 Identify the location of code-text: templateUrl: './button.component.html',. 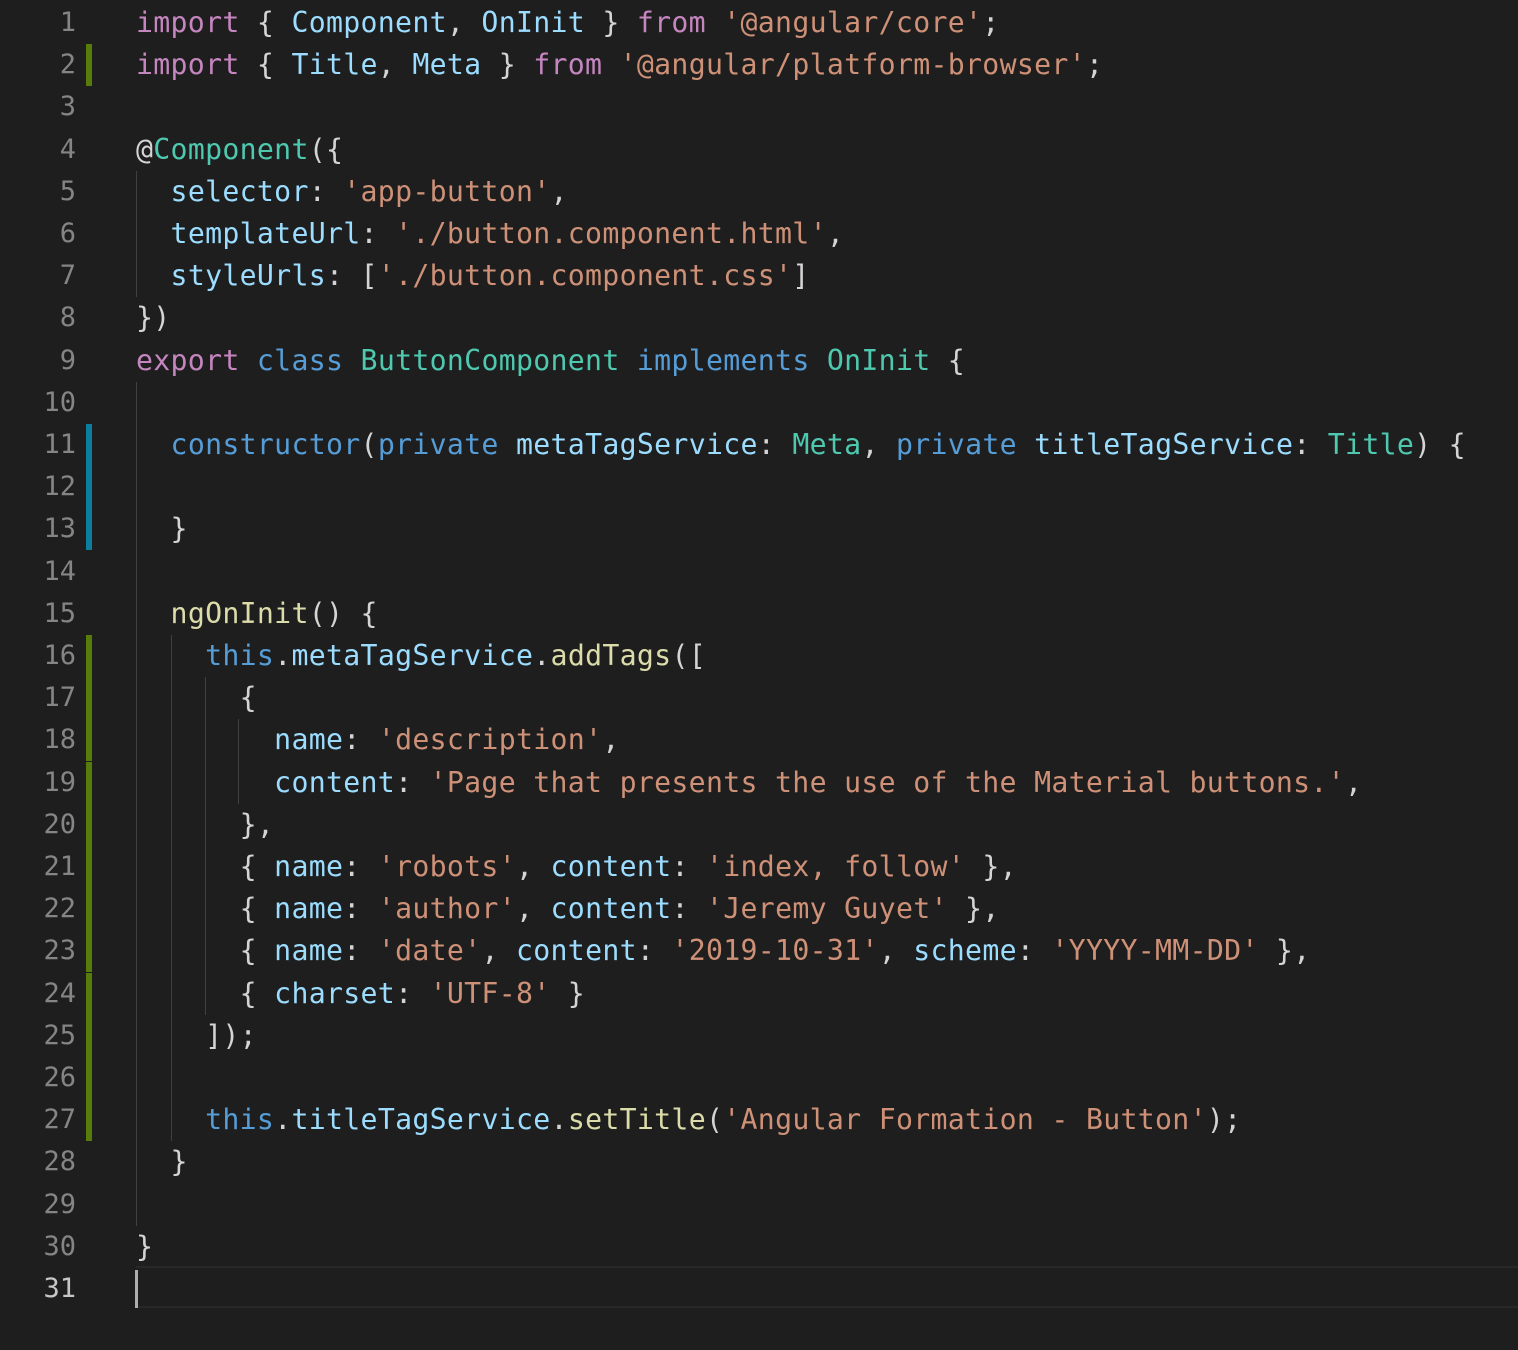
(490, 234).